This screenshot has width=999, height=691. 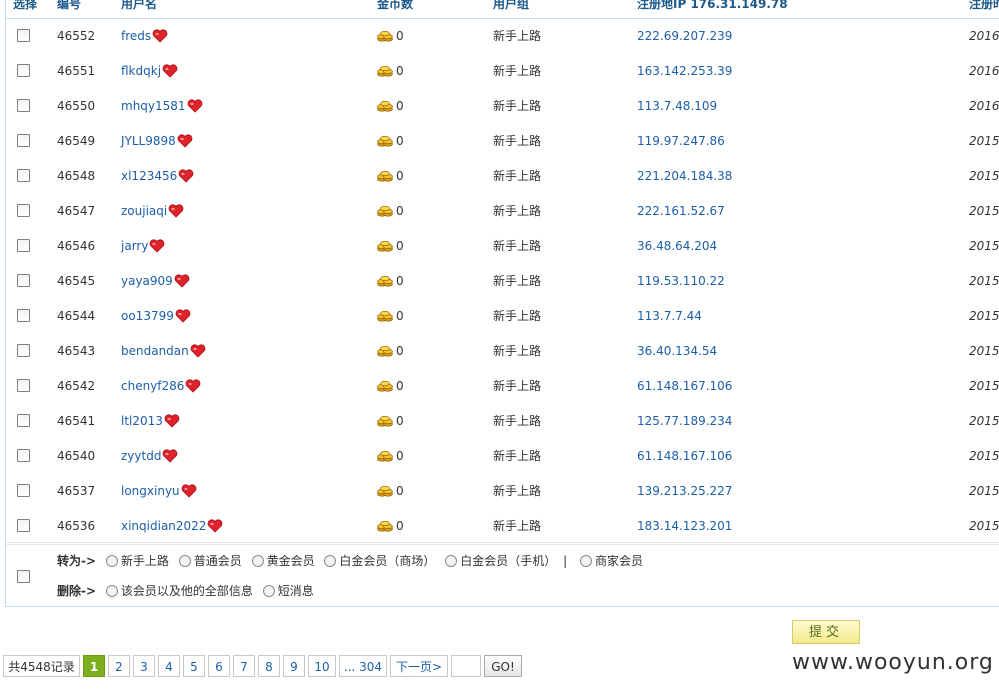 I want to click on member-id: 46540, so click(x=76, y=456).